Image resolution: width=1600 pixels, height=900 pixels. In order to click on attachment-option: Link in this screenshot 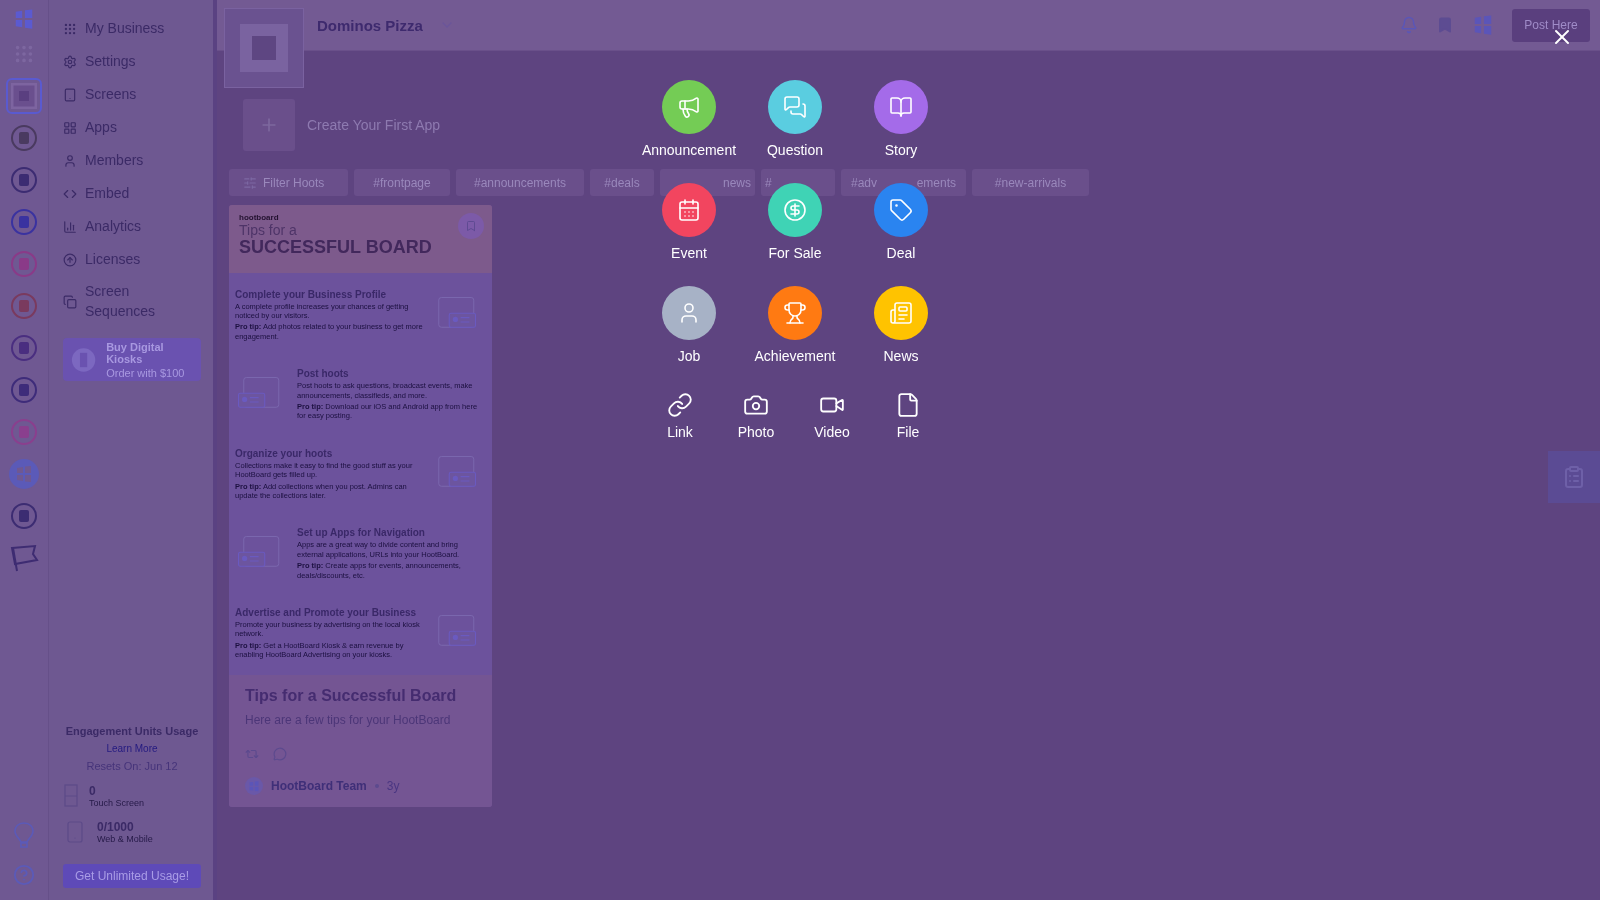, I will do `click(680, 416)`.